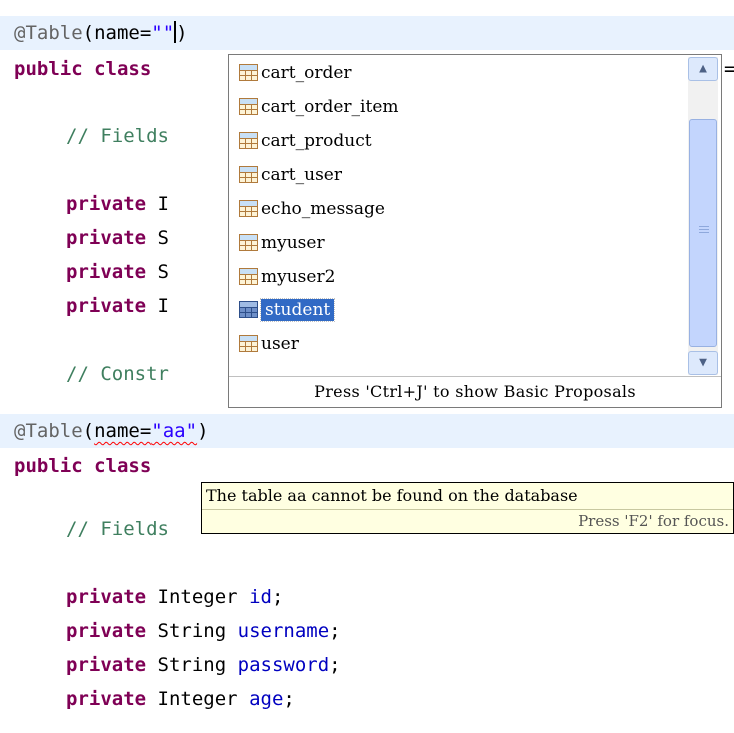 Image resolution: width=734 pixels, height=733 pixels. I want to click on code-line-field-username: private String username;, so click(367, 631).